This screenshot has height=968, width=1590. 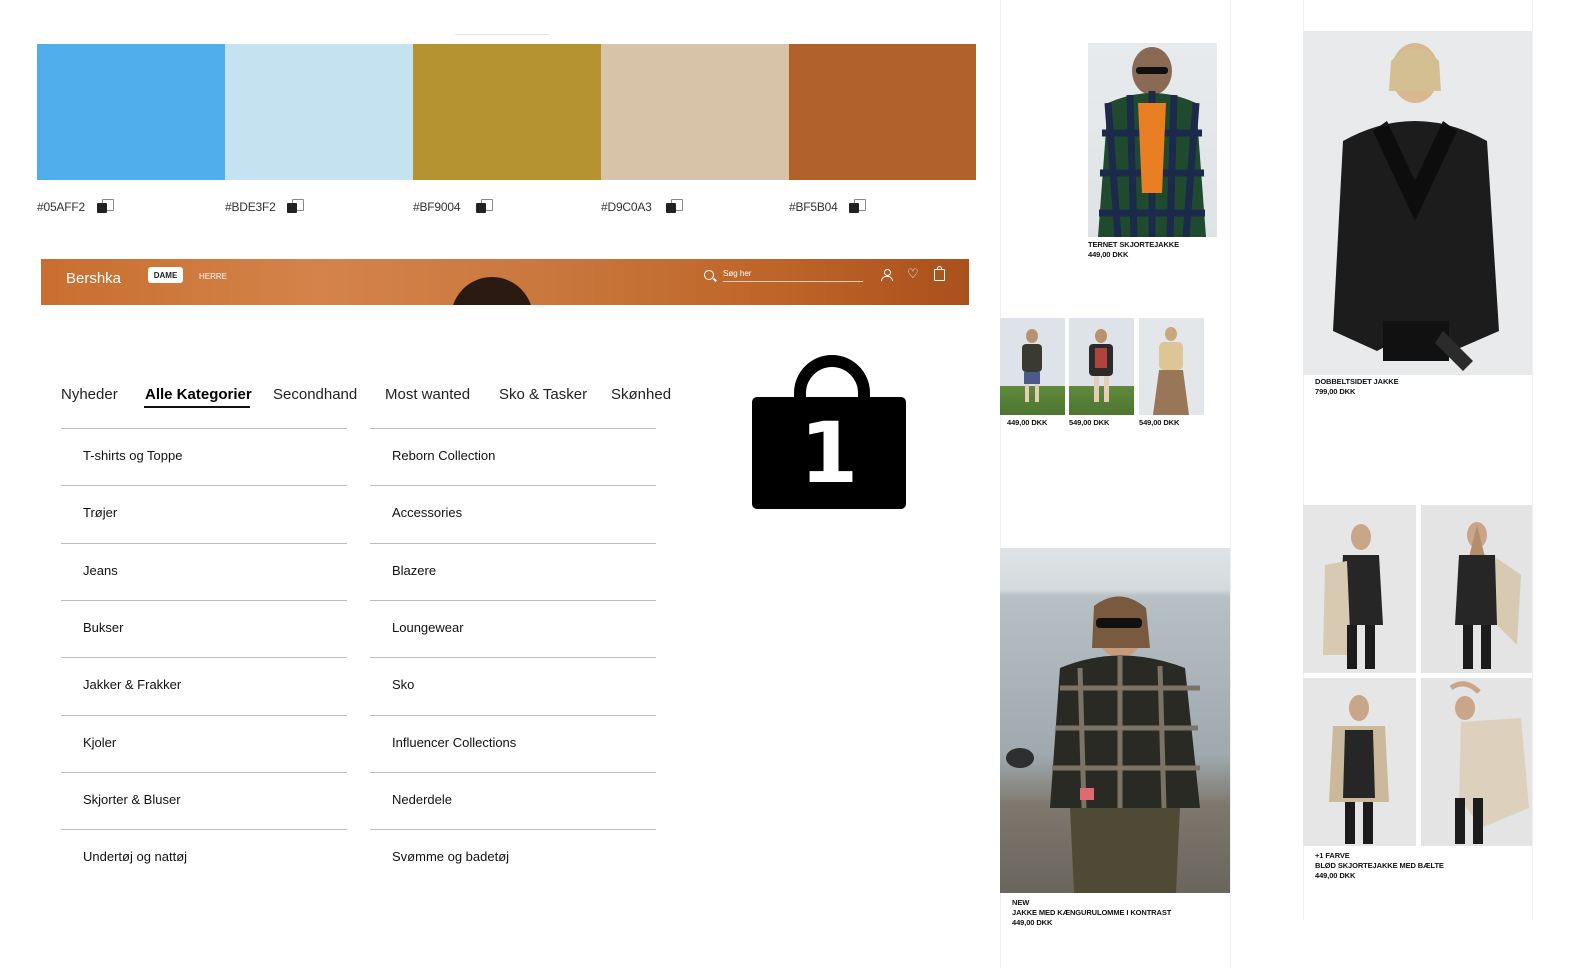 What do you see at coordinates (93, 278) in the screenshot?
I see `brand-logo: Bershka` at bounding box center [93, 278].